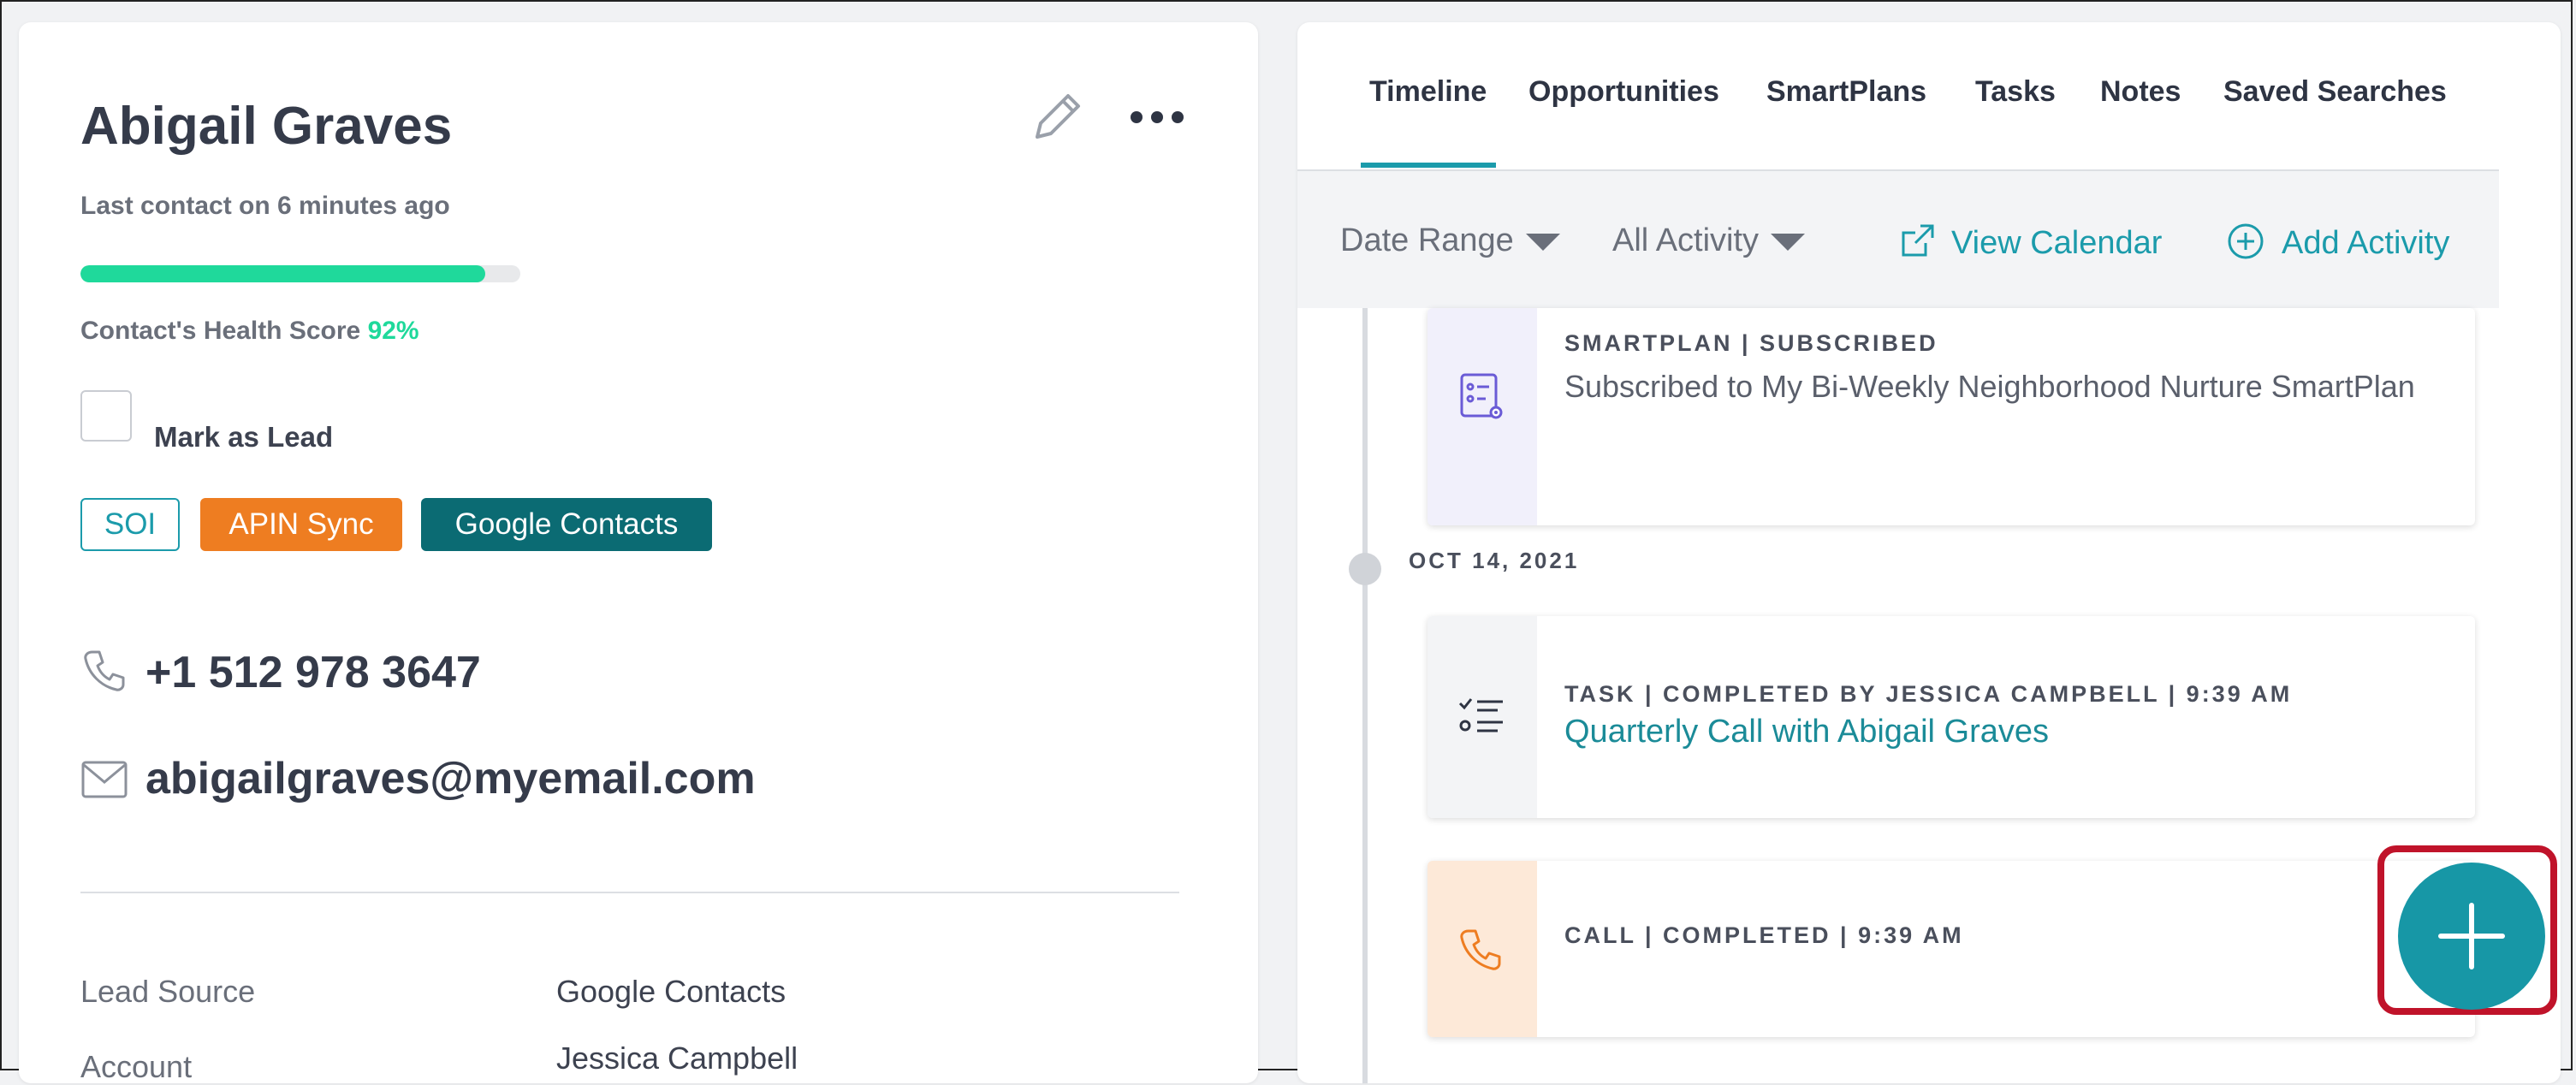 This screenshot has width=2576, height=1085. I want to click on view-calendar-link: View Calendar, so click(2031, 242).